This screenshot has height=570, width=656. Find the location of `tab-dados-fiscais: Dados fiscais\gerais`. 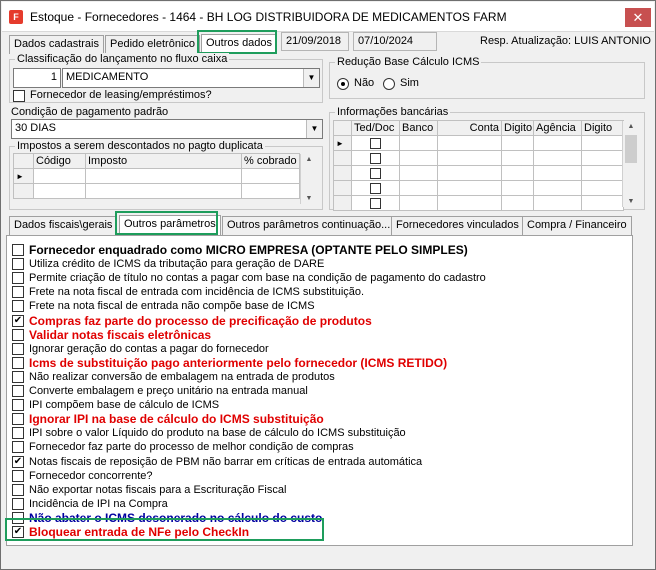

tab-dados-fiscais: Dados fiscais\gerais is located at coordinates (63, 225).